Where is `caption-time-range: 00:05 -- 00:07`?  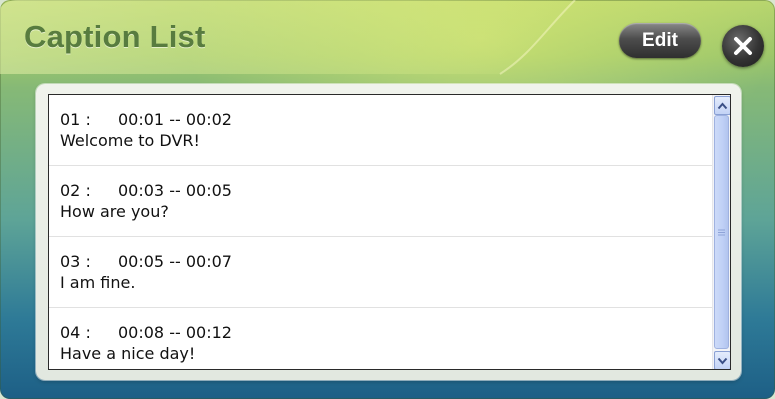 caption-time-range: 00:05 -- 00:07 is located at coordinates (175, 261).